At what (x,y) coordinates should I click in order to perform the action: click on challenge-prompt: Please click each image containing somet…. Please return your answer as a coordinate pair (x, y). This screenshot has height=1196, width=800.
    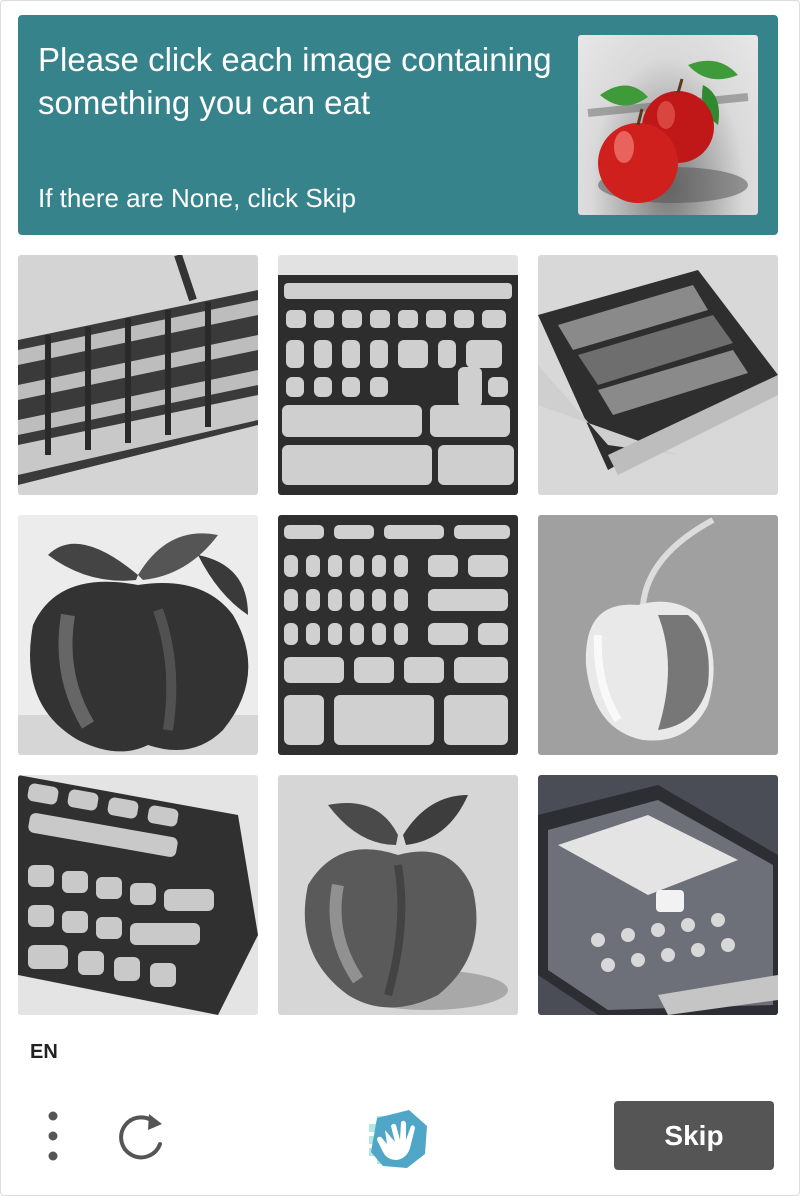
    Looking at the image, I should click on (295, 81).